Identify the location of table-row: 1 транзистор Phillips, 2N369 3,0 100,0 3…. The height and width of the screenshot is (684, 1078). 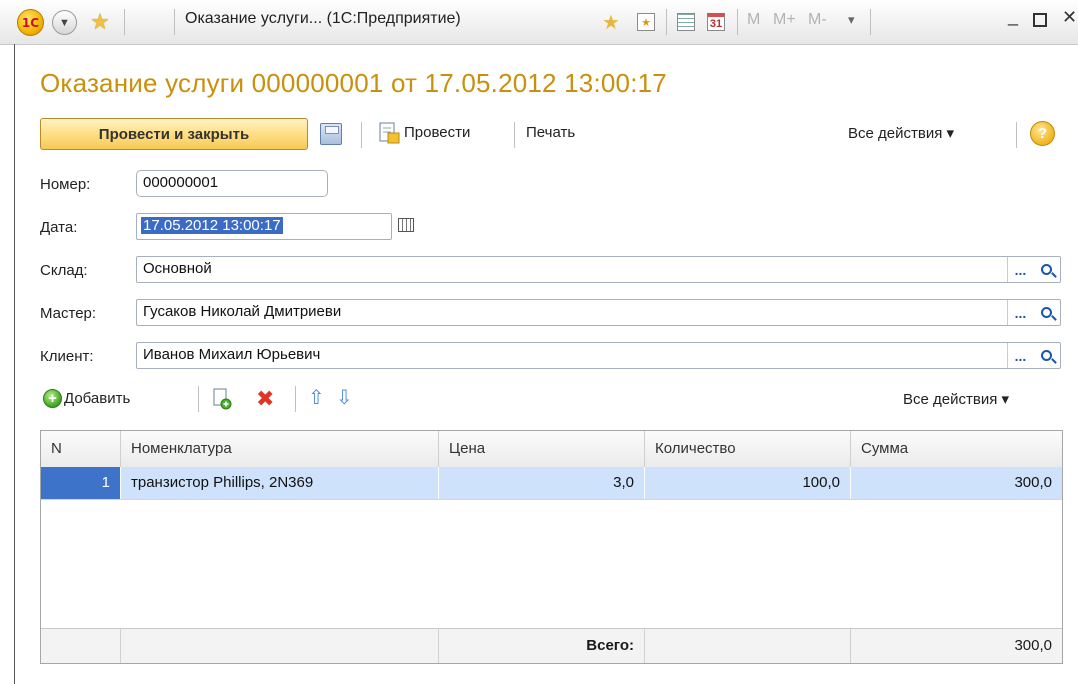
(551, 483).